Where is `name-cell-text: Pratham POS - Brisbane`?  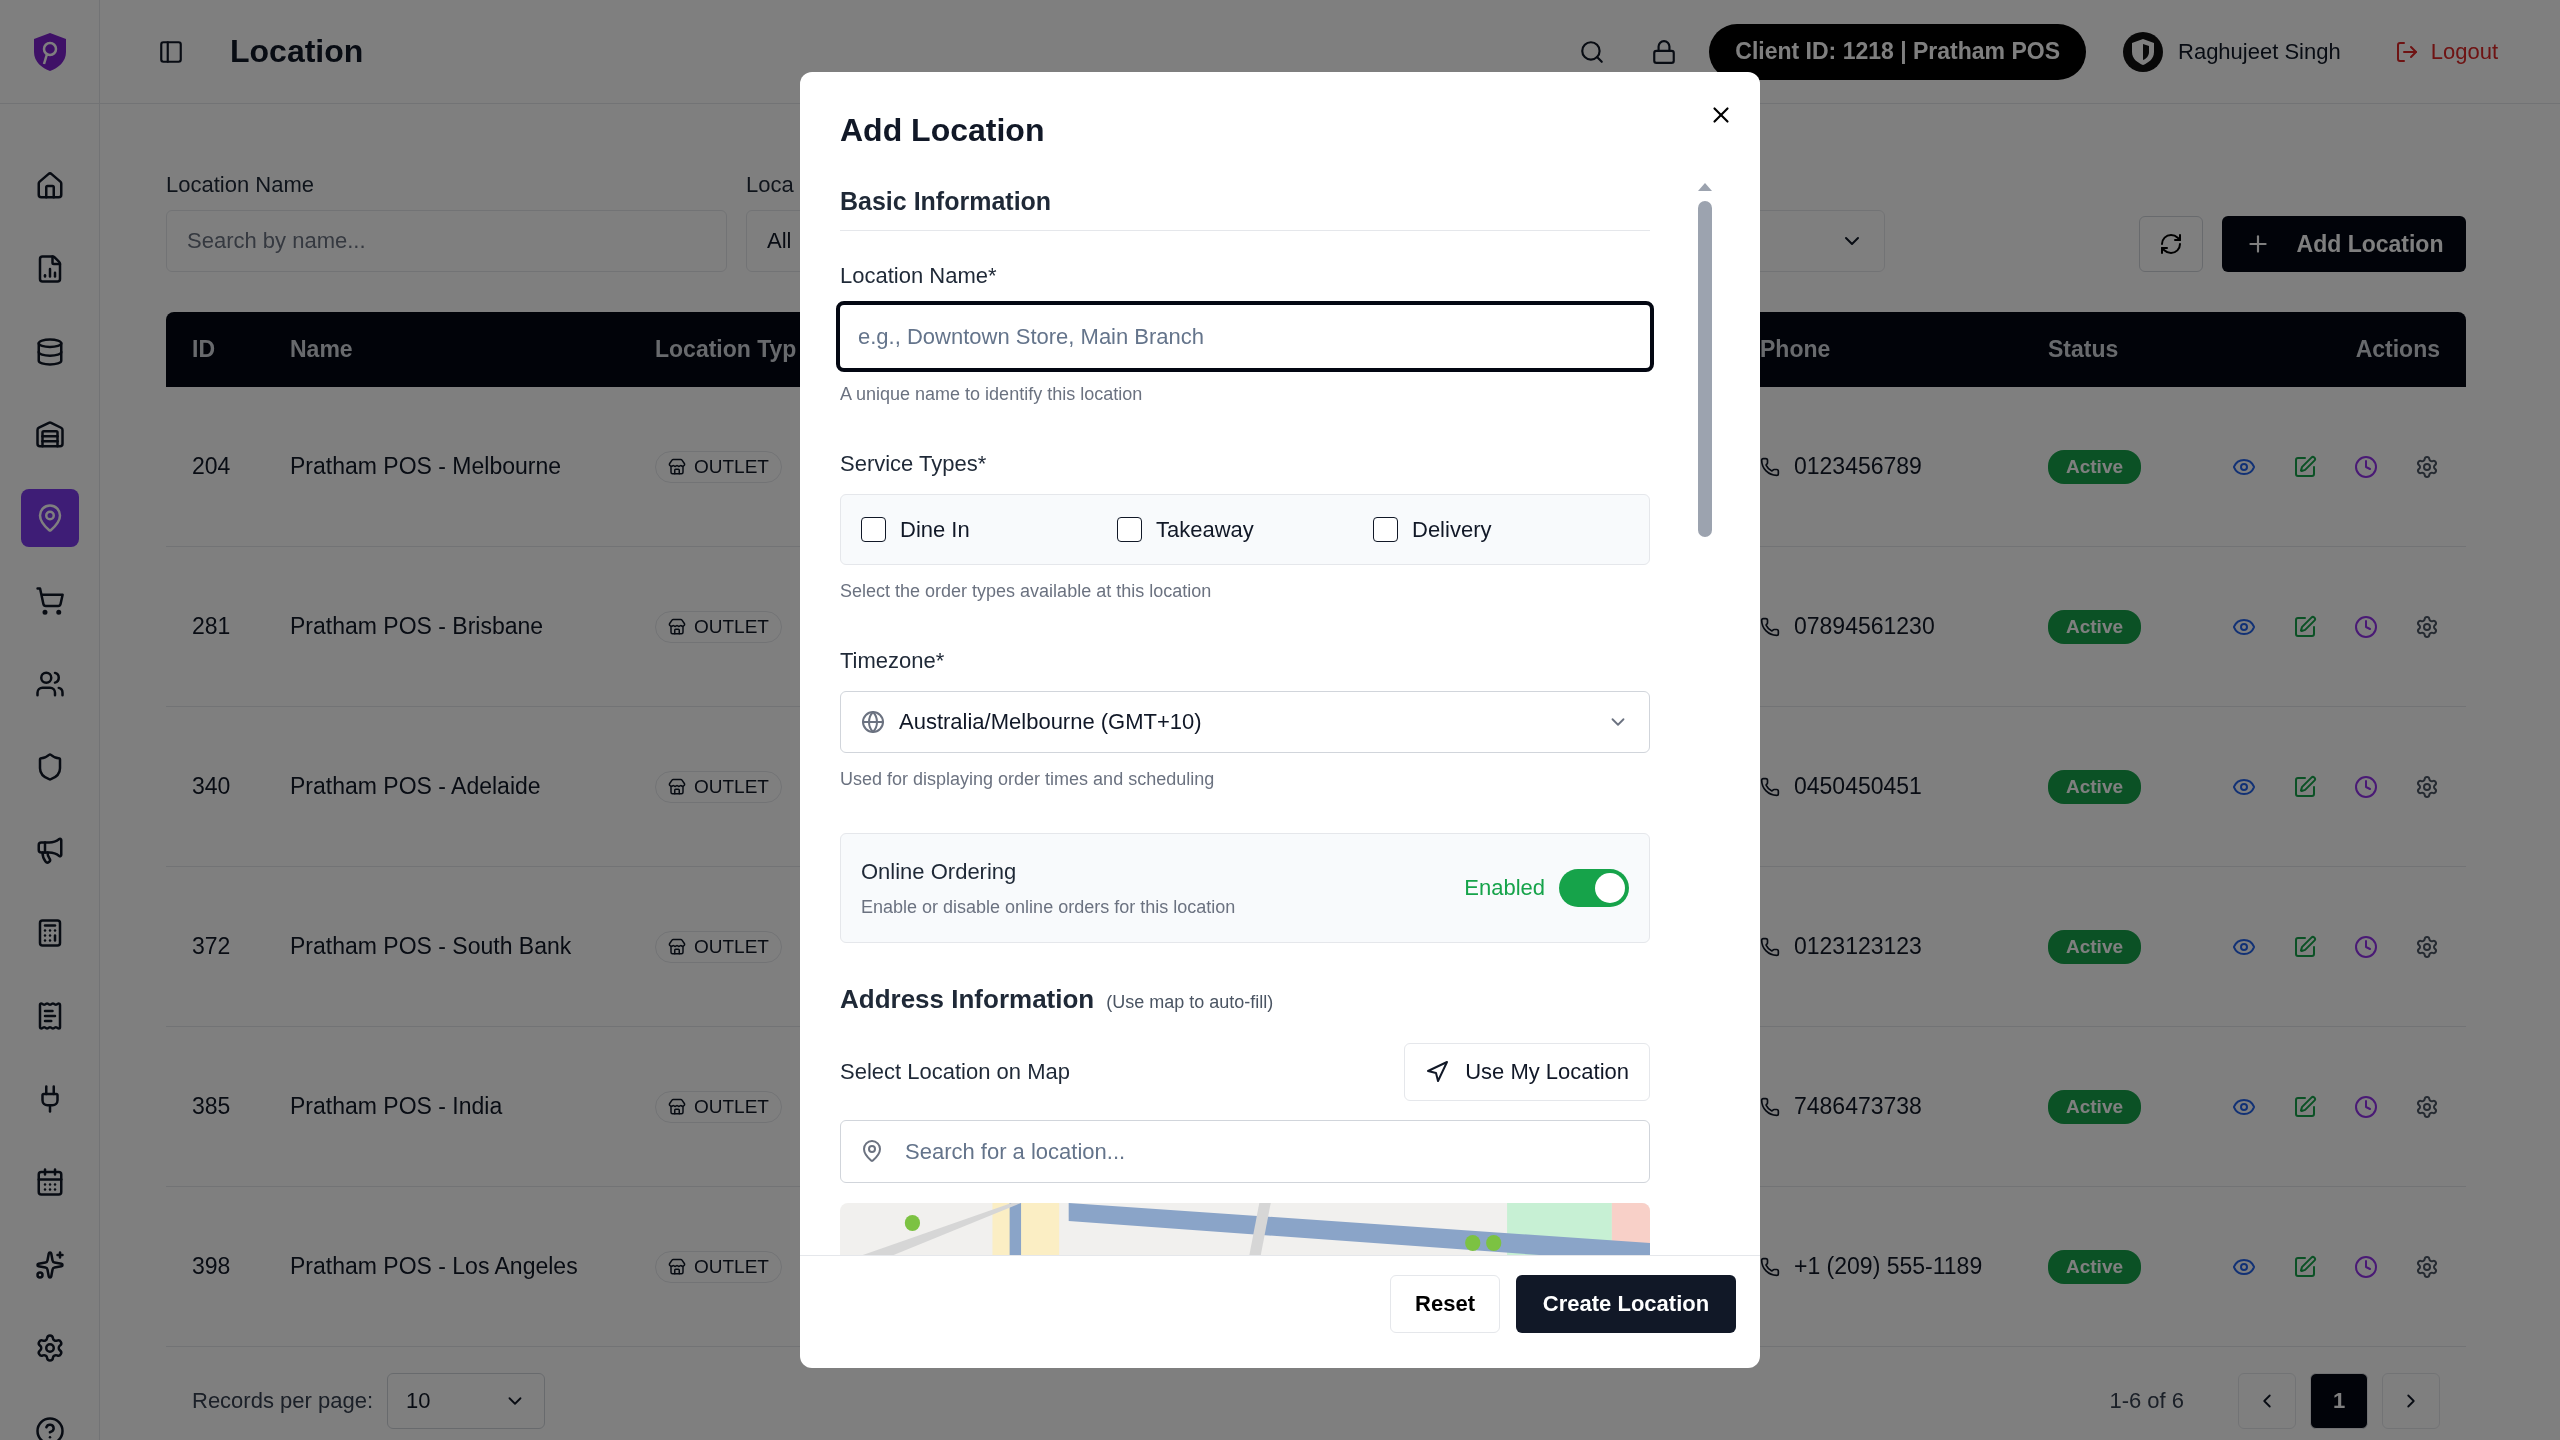
name-cell-text: Pratham POS - Brisbane is located at coordinates (417, 626).